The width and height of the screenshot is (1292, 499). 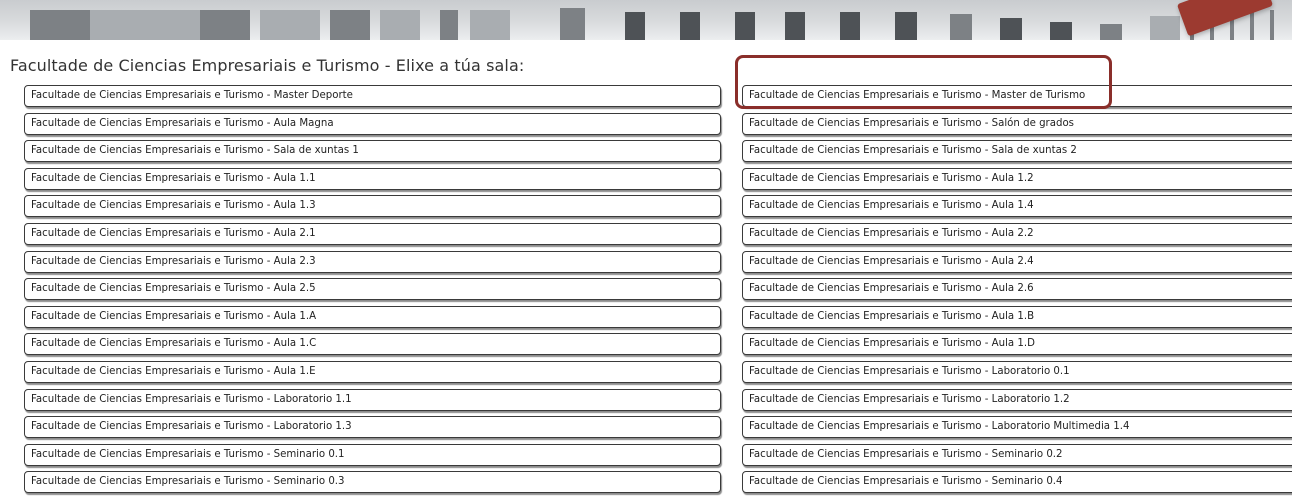 What do you see at coordinates (646, 20) in the screenshot?
I see `header-banner-image` at bounding box center [646, 20].